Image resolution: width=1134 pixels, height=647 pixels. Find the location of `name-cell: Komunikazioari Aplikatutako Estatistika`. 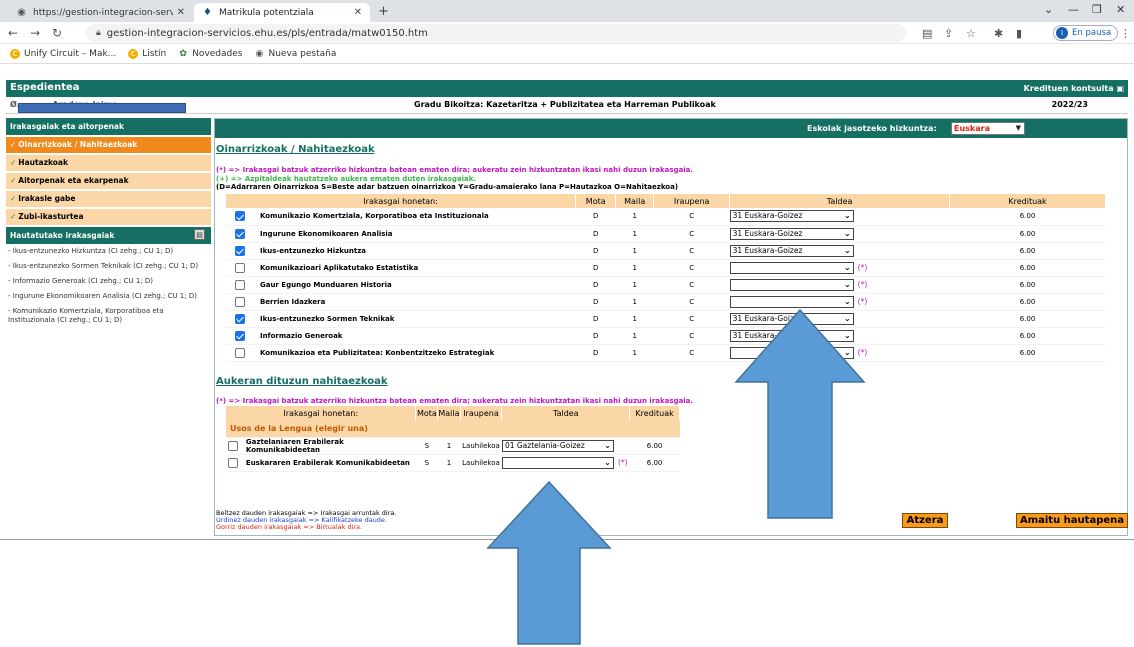

name-cell: Komunikazioari Aplikatutako Estatistika is located at coordinates (414, 268).